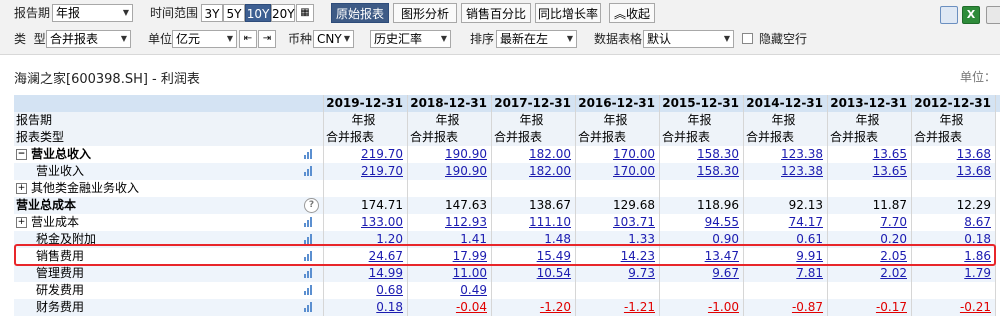  What do you see at coordinates (747, 38) in the screenshot?
I see `hide-empty-checkbox` at bounding box center [747, 38].